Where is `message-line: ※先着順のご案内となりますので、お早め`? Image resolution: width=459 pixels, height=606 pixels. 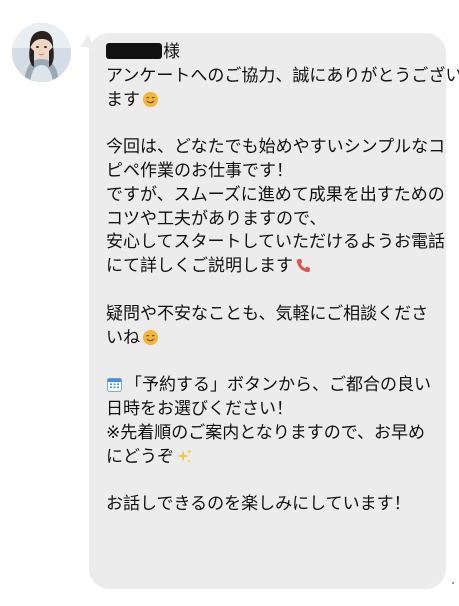
message-line: ※先着順のご案内となりますので、お早め is located at coordinates (266, 432).